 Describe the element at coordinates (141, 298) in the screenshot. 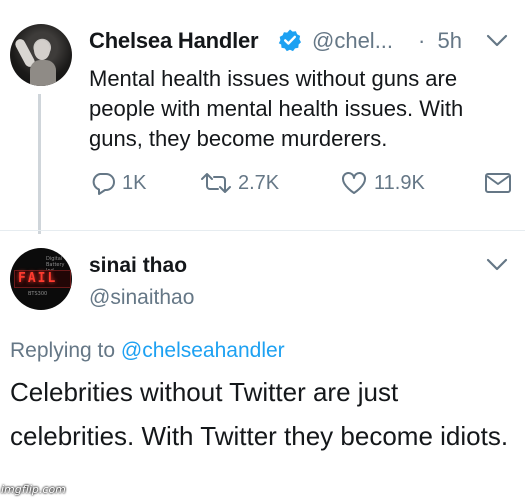

I see `reply-author-handle: @sinaithao` at that location.